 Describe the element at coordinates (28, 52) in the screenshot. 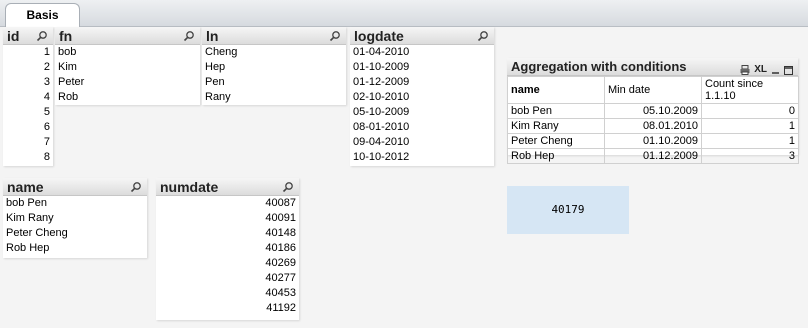

I see `list-item: 1` at that location.